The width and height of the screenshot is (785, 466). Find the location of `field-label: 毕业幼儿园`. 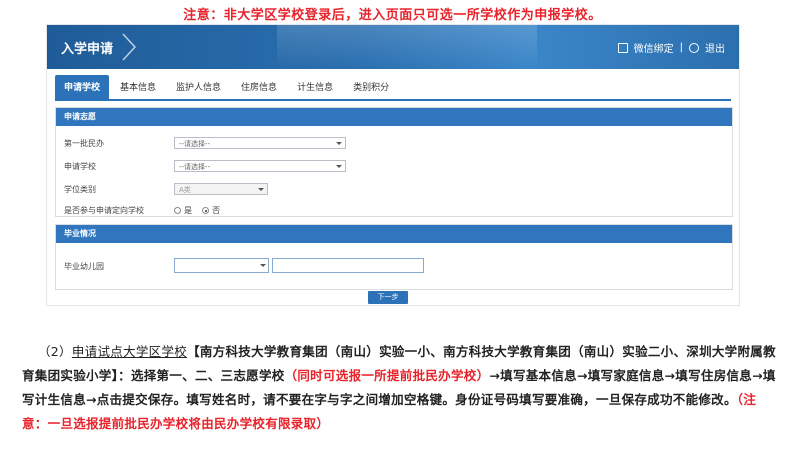

field-label: 毕业幼儿园 is located at coordinates (84, 266).